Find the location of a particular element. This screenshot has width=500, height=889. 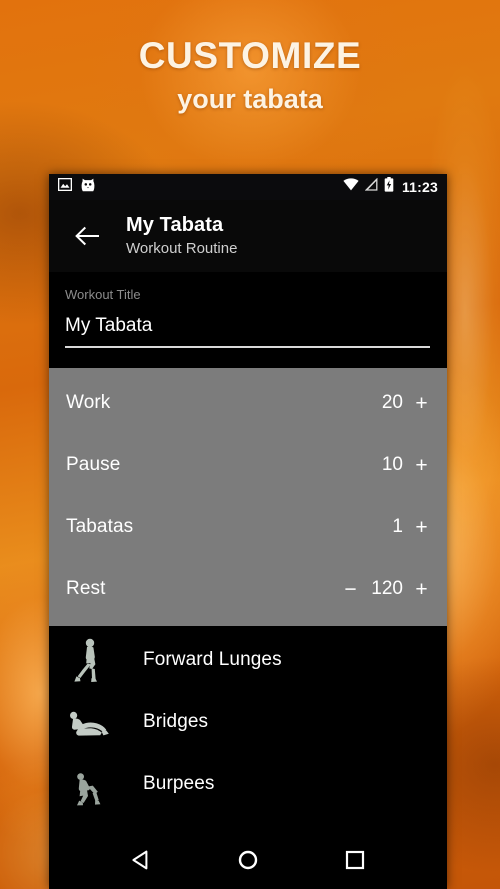

status-bar-clock: 11:23 is located at coordinates (419, 187).